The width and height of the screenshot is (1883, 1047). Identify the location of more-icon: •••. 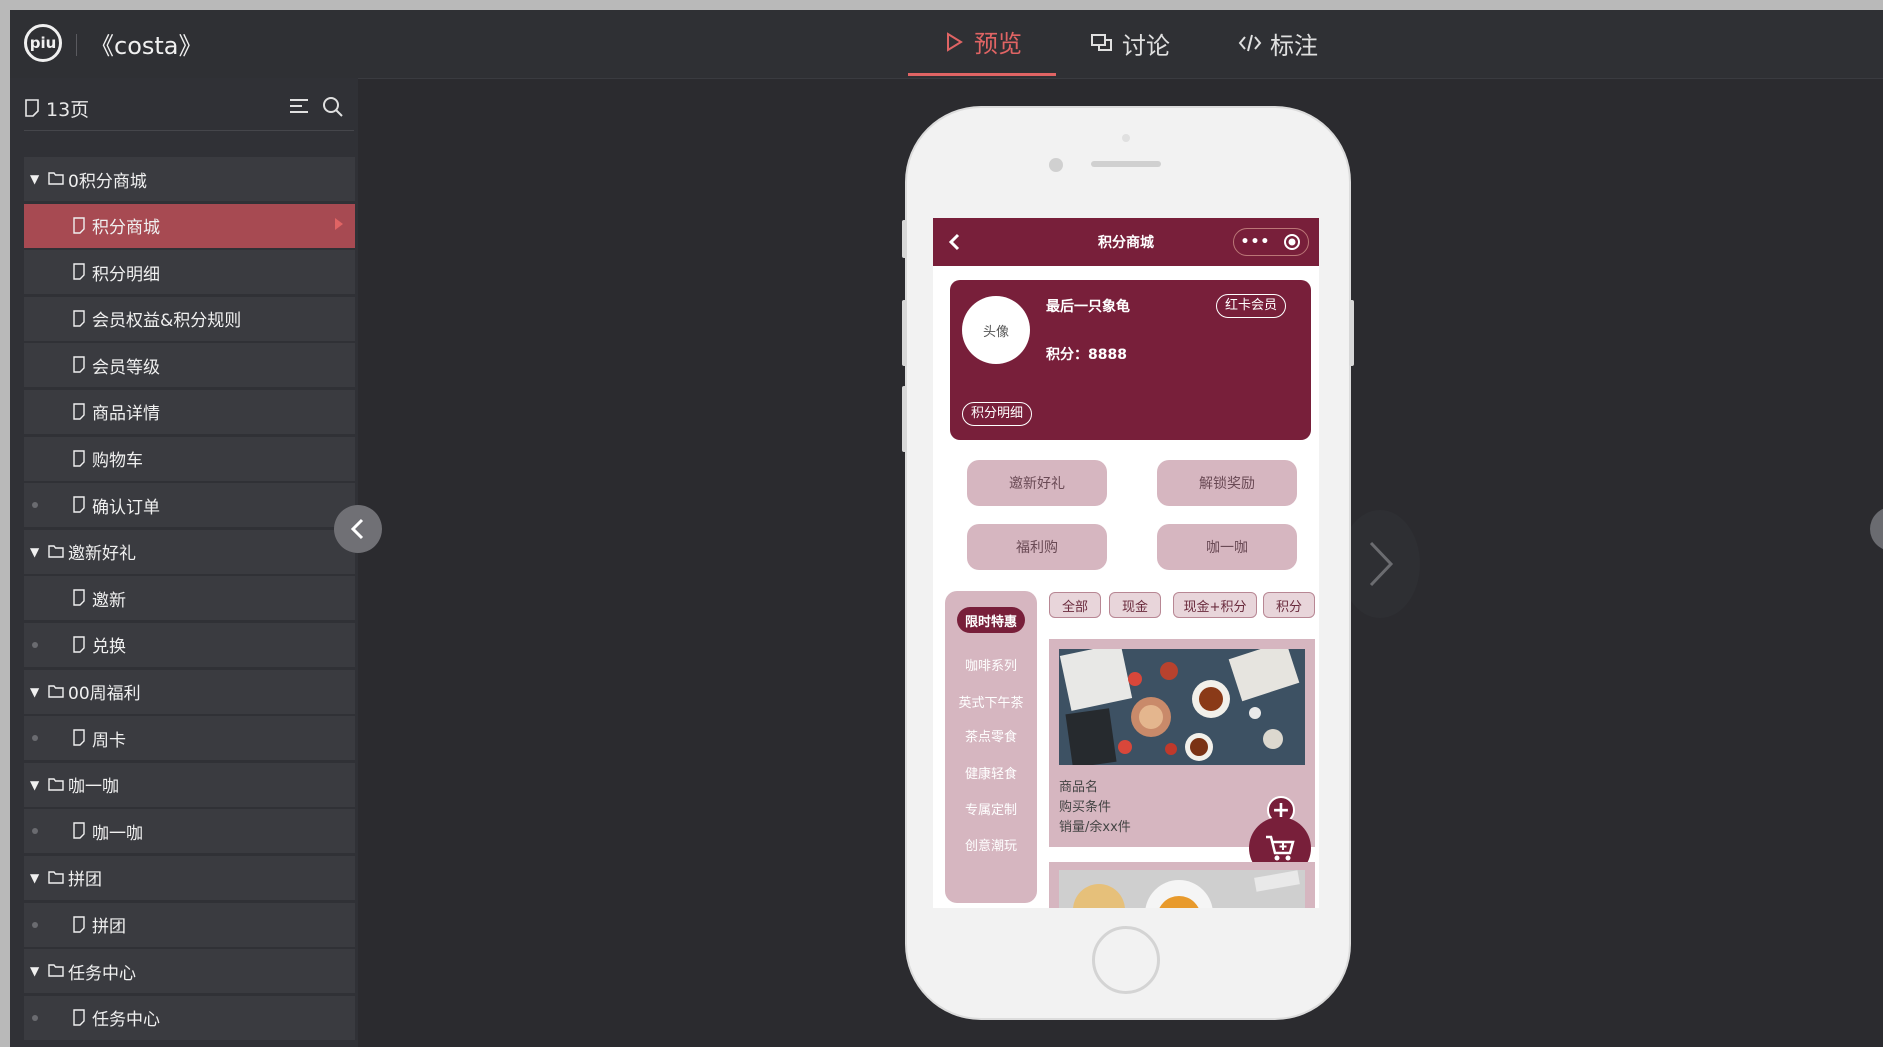
(1256, 242).